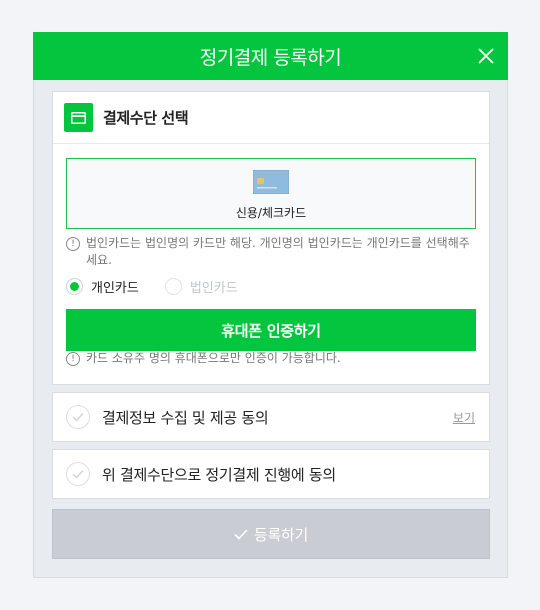 This screenshot has width=540, height=610. I want to click on radio-corporate-card: 법인카드, so click(201, 286).